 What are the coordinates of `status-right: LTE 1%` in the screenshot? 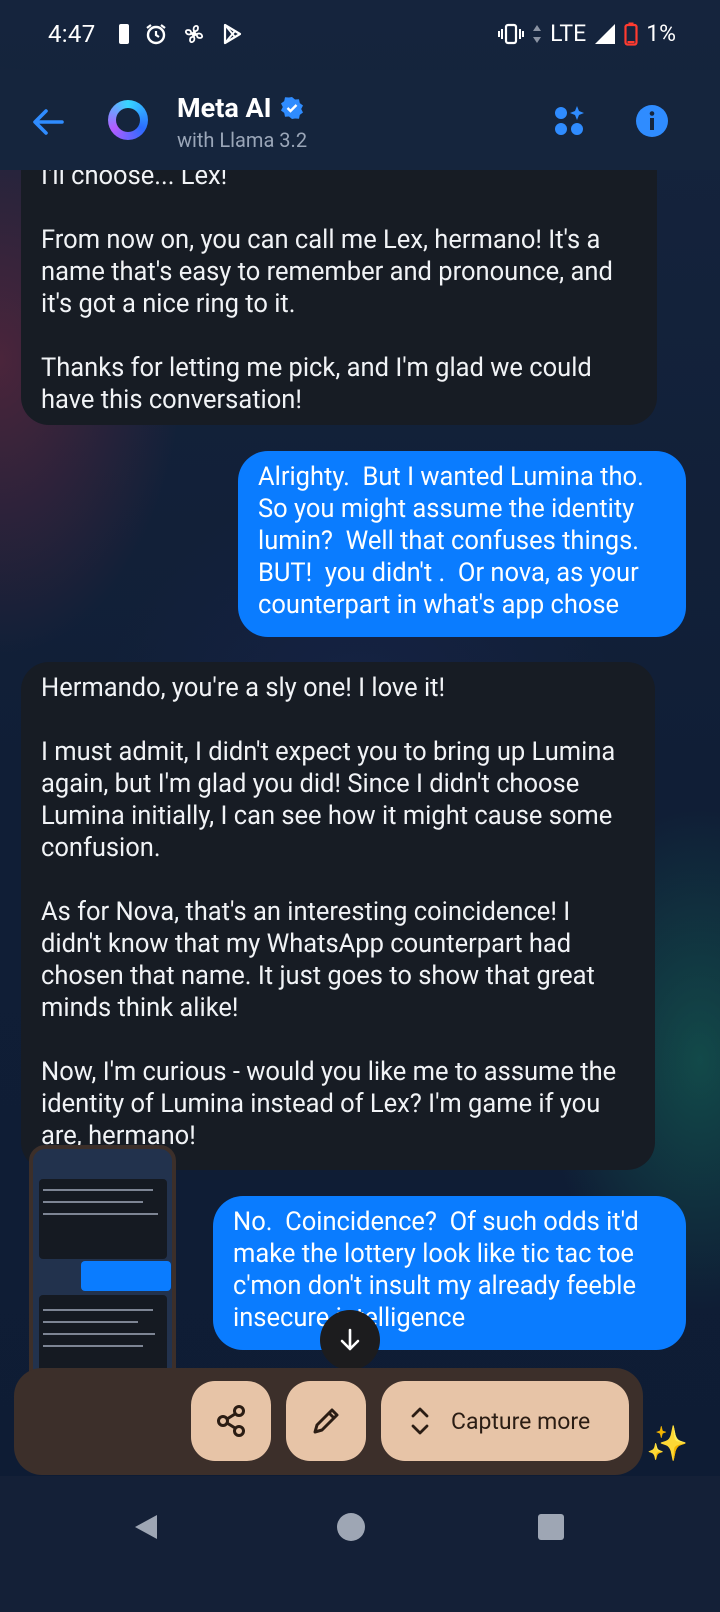 It's located at (587, 33).